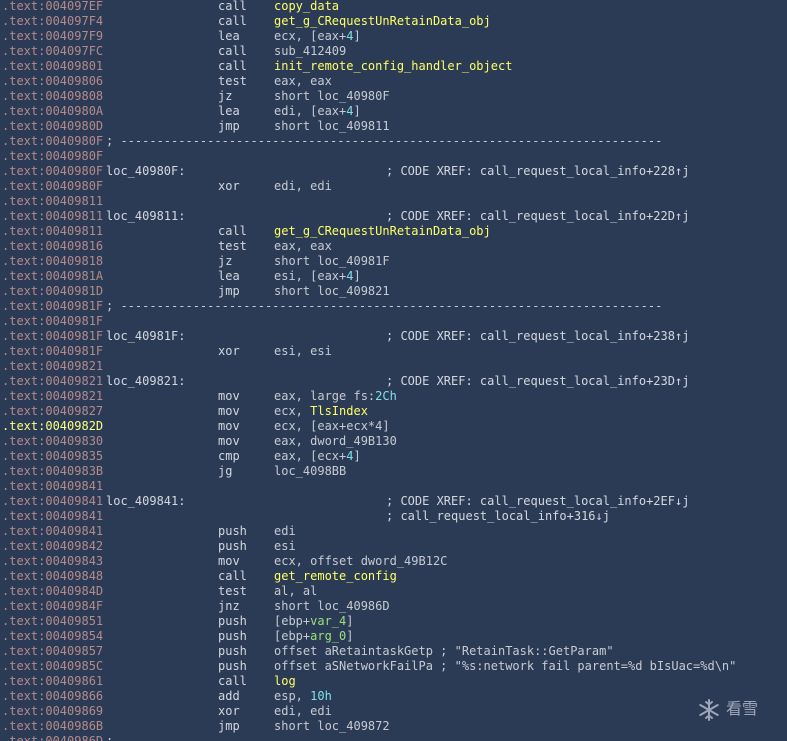  Describe the element at coordinates (52, 696) in the screenshot. I see `line-address: .text:00409866` at that location.